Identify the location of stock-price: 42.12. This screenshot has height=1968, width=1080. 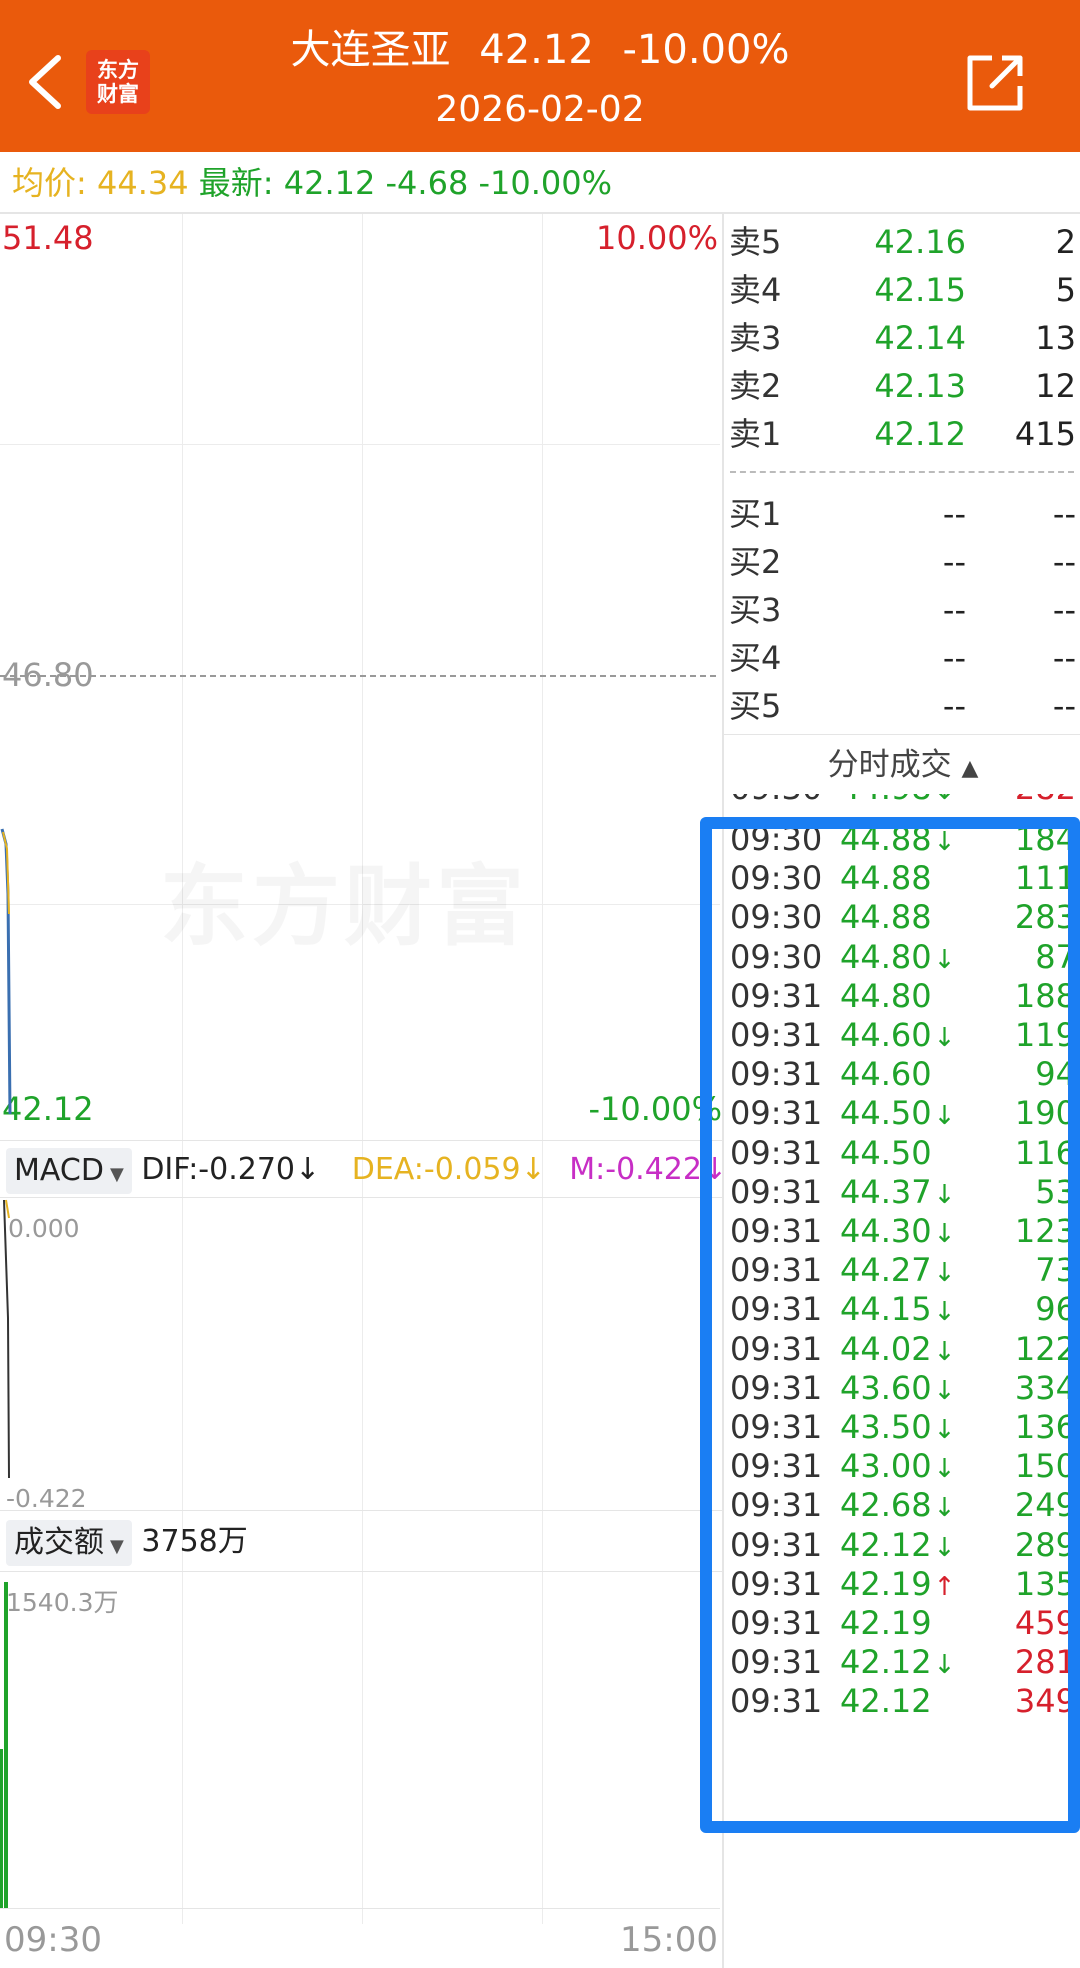
(536, 50).